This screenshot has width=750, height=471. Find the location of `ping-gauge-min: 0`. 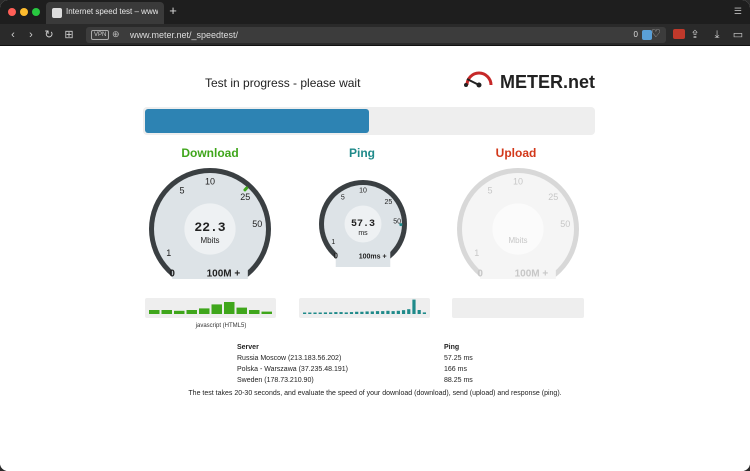

ping-gauge-min: 0 is located at coordinates (335, 255).